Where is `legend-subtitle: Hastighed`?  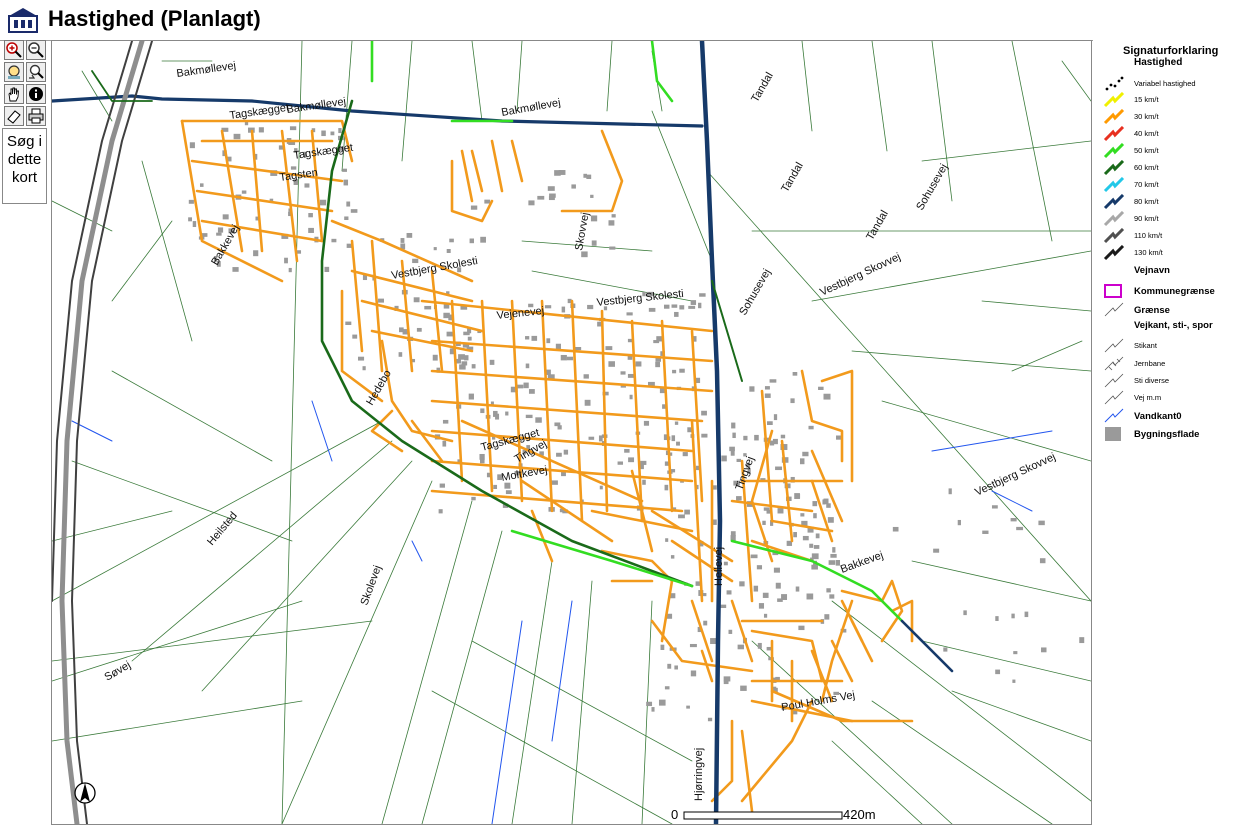 legend-subtitle: Hastighed is located at coordinates (1158, 62).